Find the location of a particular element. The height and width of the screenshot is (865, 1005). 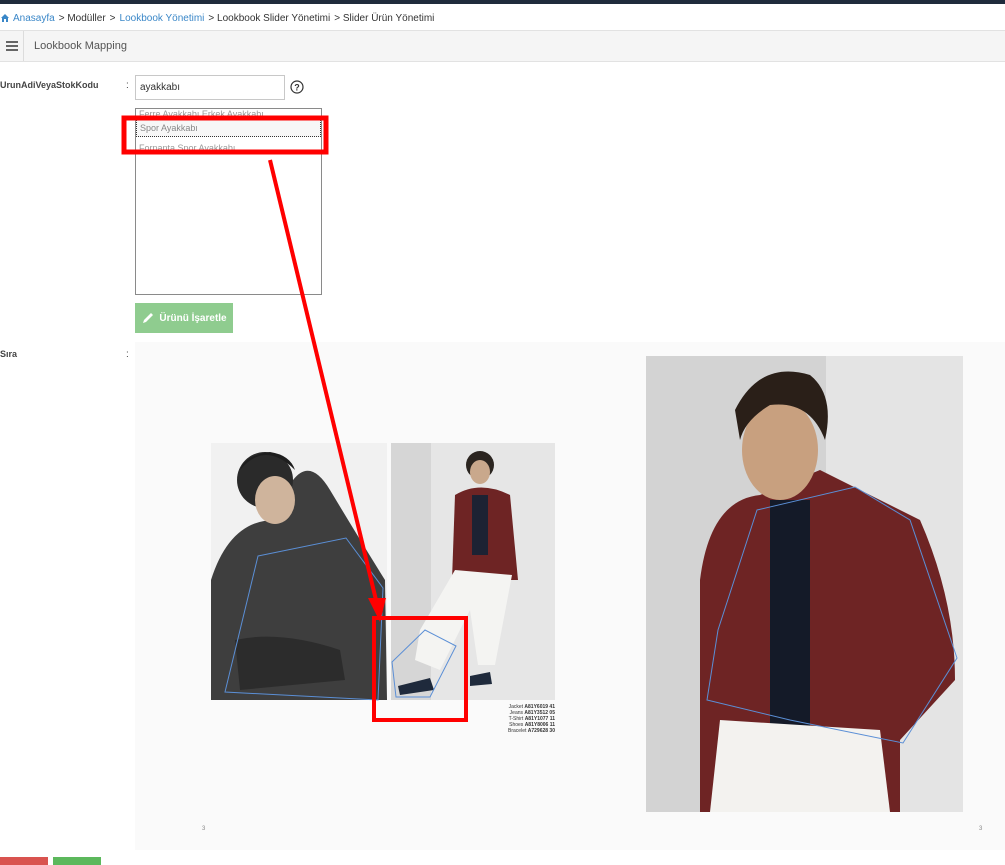

stock-code-value: A729628 30 is located at coordinates (541, 731).